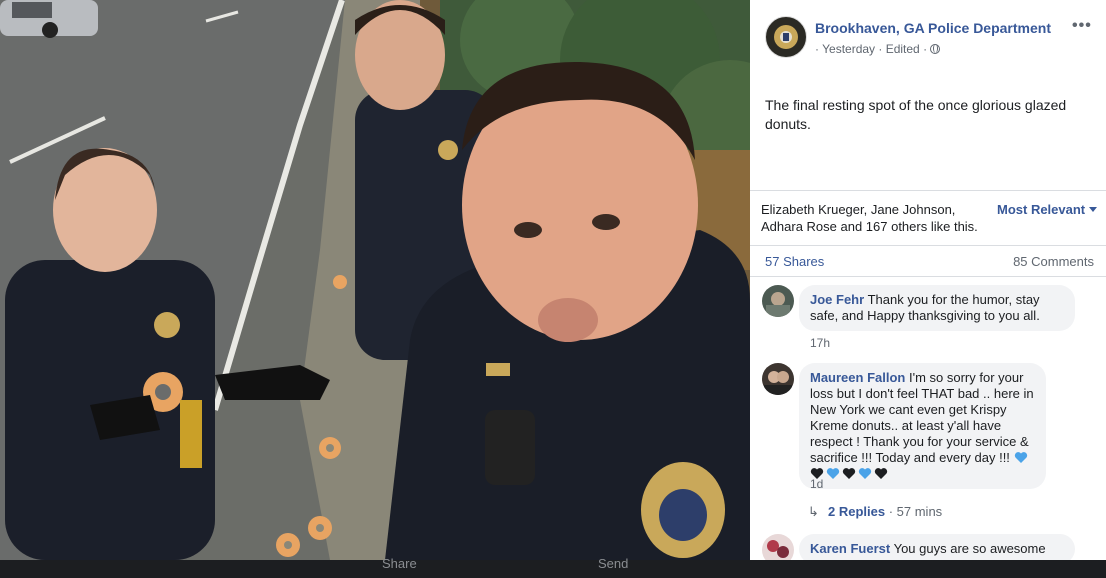 This screenshot has width=1106, height=578. Describe the element at coordinates (1041, 209) in the screenshot. I see `sort-label: Most Relevant` at that location.